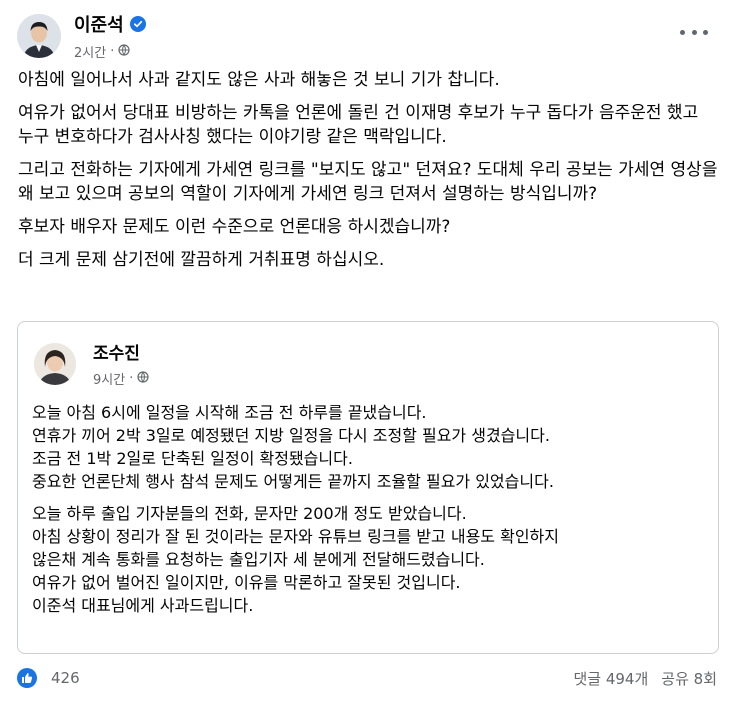 The width and height of the screenshot is (734, 703). Describe the element at coordinates (90, 51) in the screenshot. I see `post-time: 2시간` at that location.